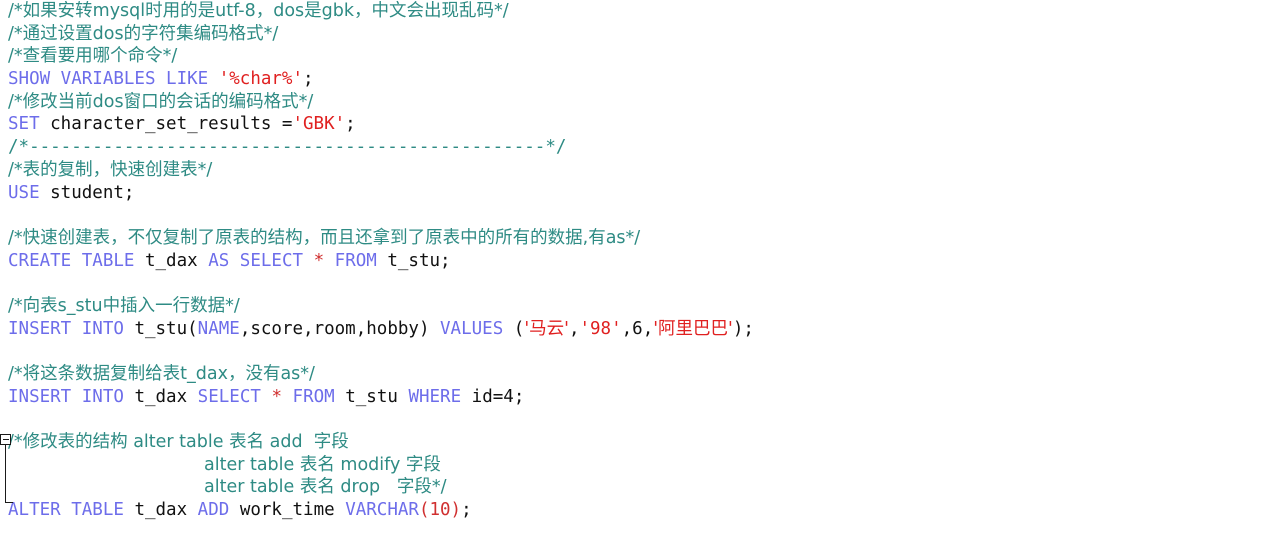 The width and height of the screenshot is (1271, 542). I want to click on code-token-cmt: alter table 表名 drop 字段*/, so click(325, 487).